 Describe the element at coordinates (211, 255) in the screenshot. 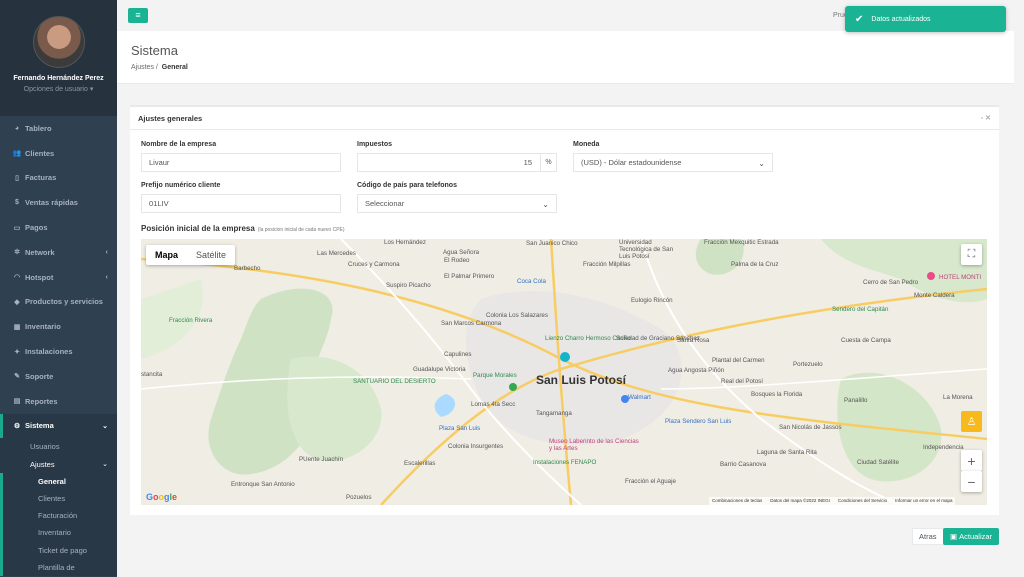

I see `map-tab-satelite: Satélite` at that location.